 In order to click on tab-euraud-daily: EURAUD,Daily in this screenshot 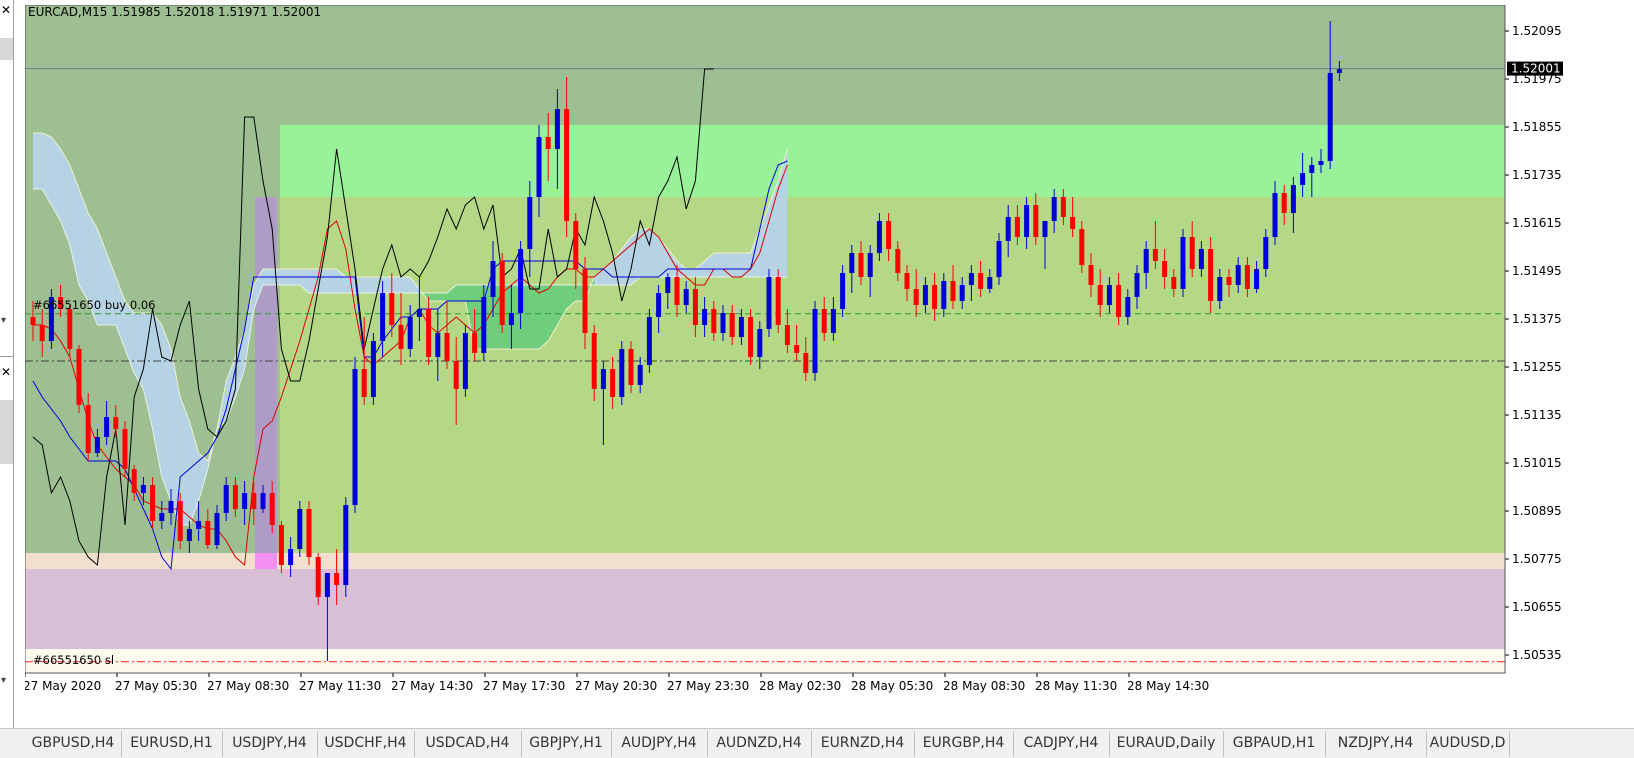, I will do `click(1166, 744)`.